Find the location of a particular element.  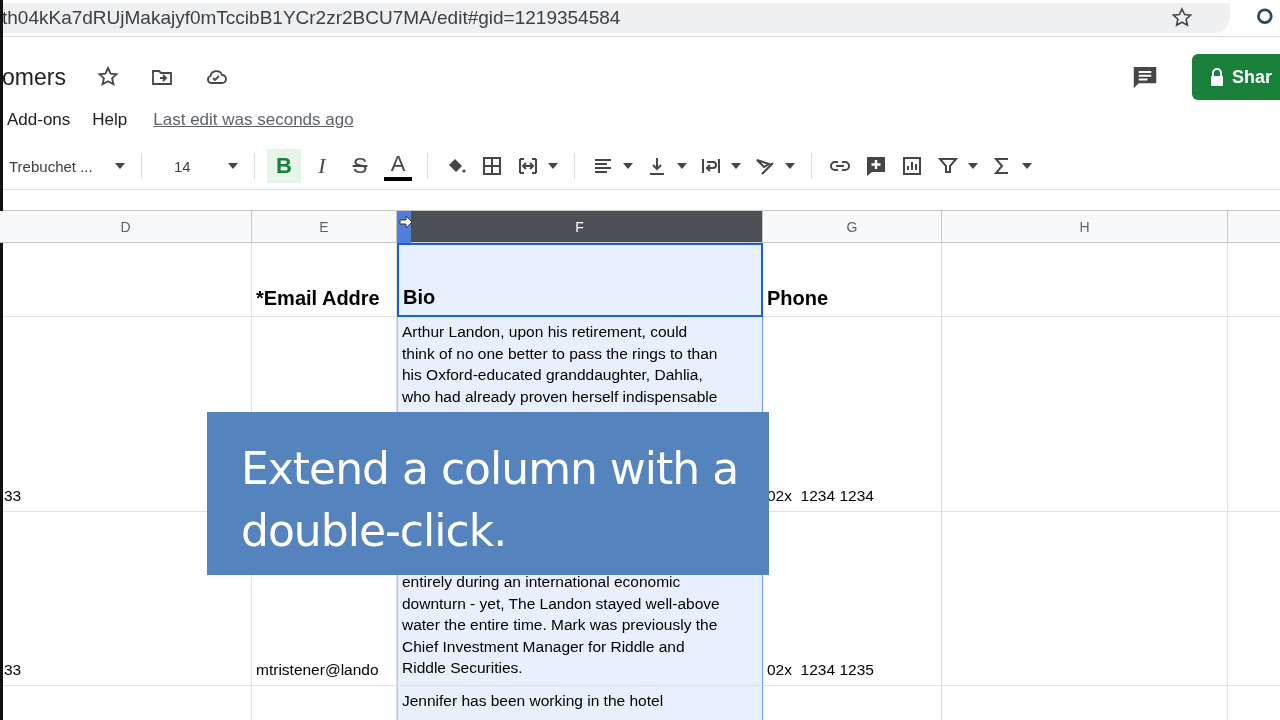

column-header: E is located at coordinates (324, 227).